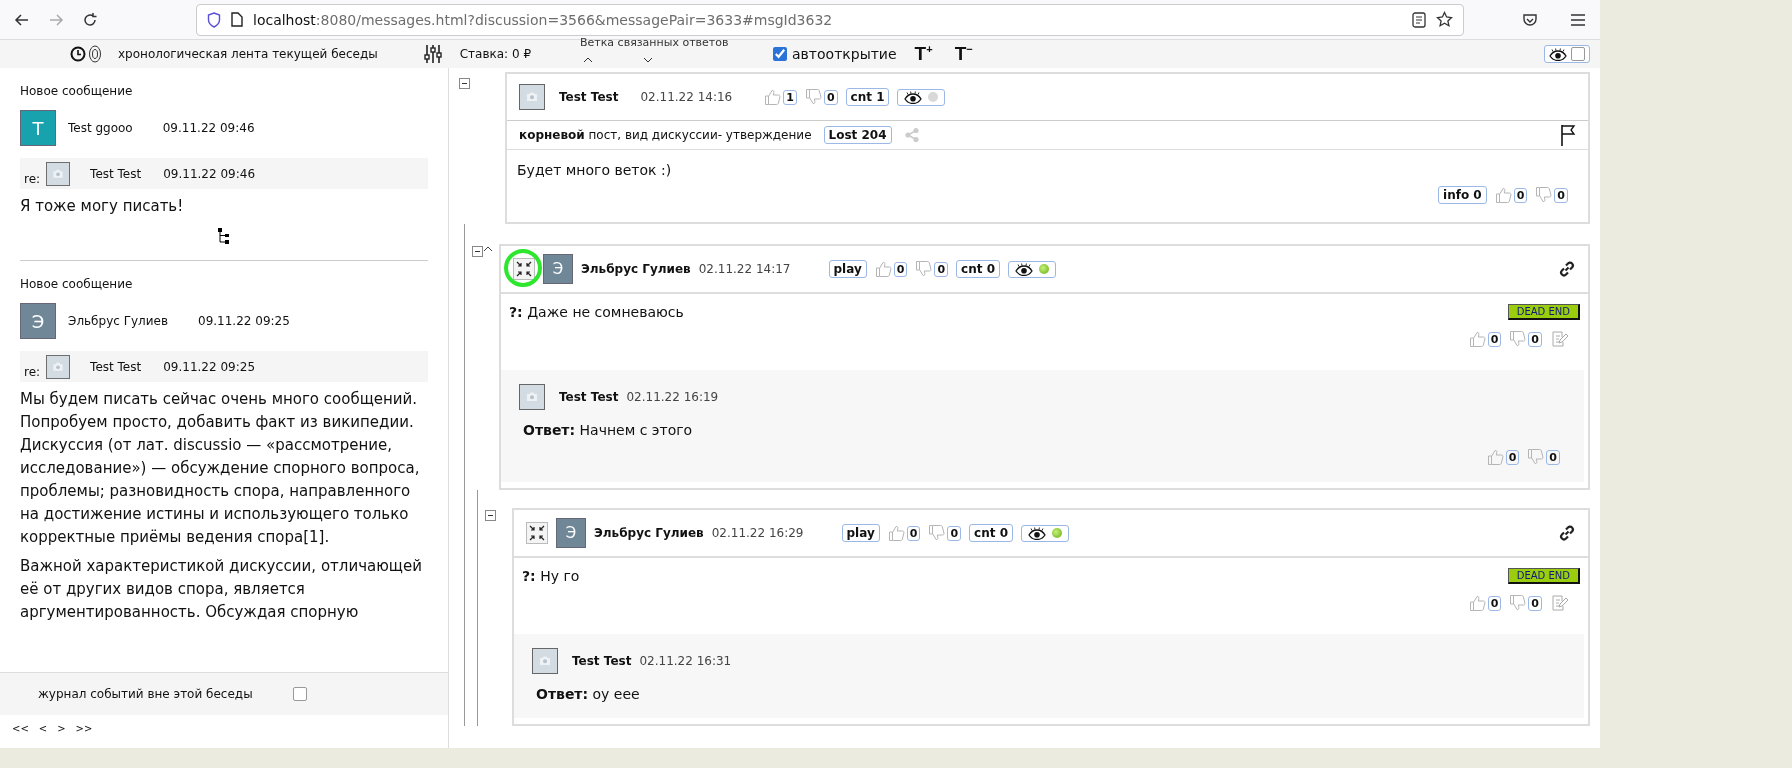 The height and width of the screenshot is (768, 1792). I want to click on pager-link: <, so click(43, 728).